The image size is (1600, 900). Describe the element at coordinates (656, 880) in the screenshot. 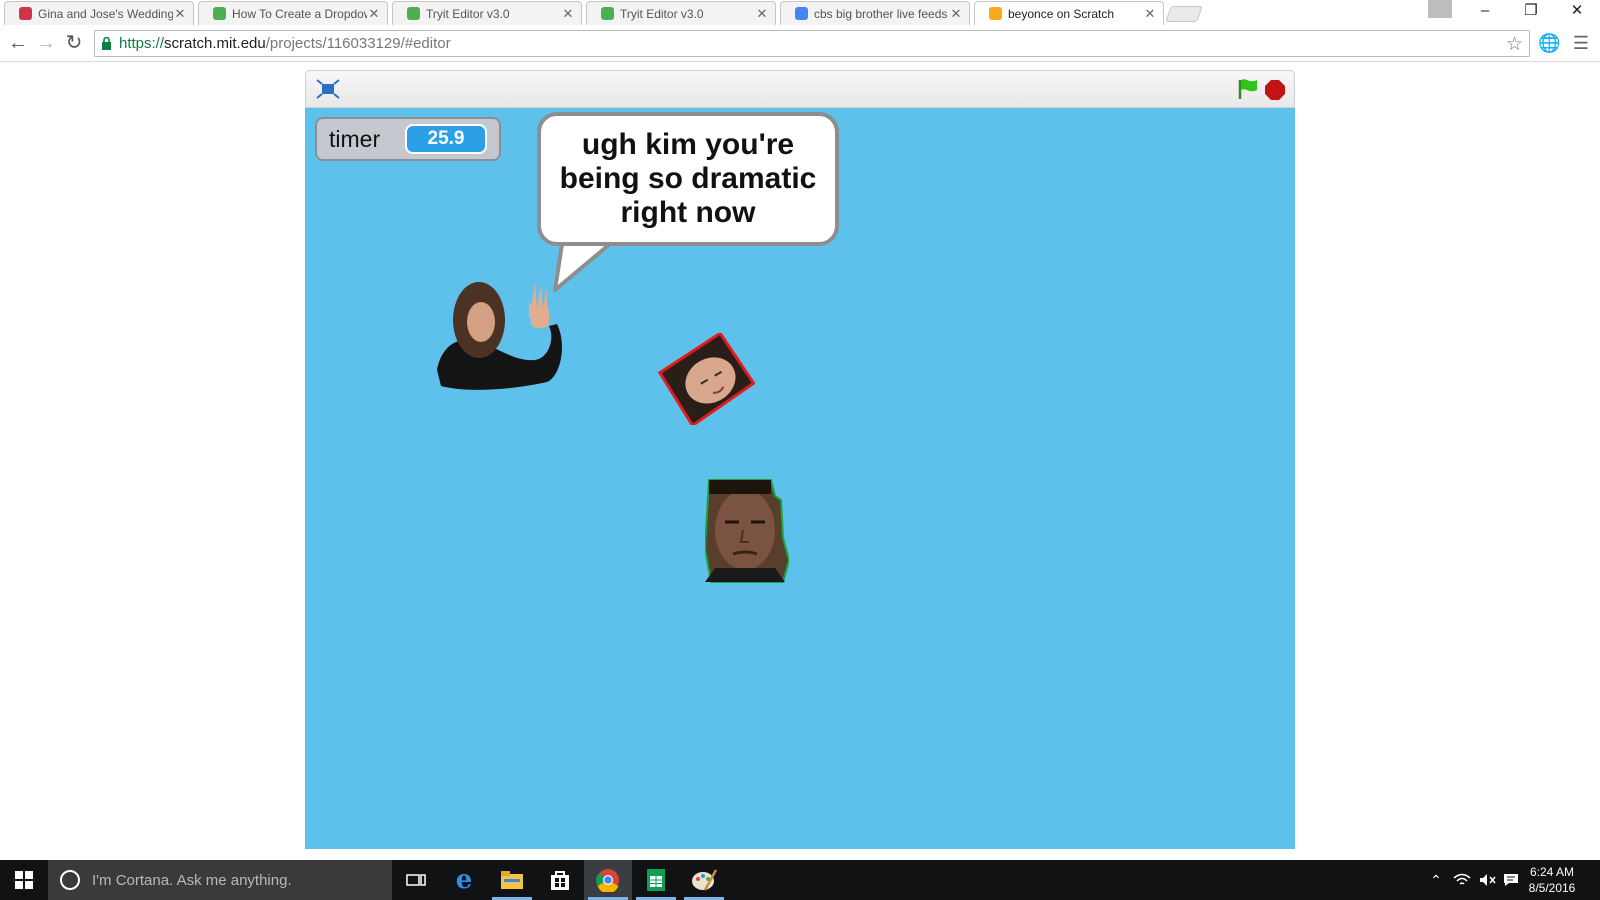

I see `sheets-icon` at that location.